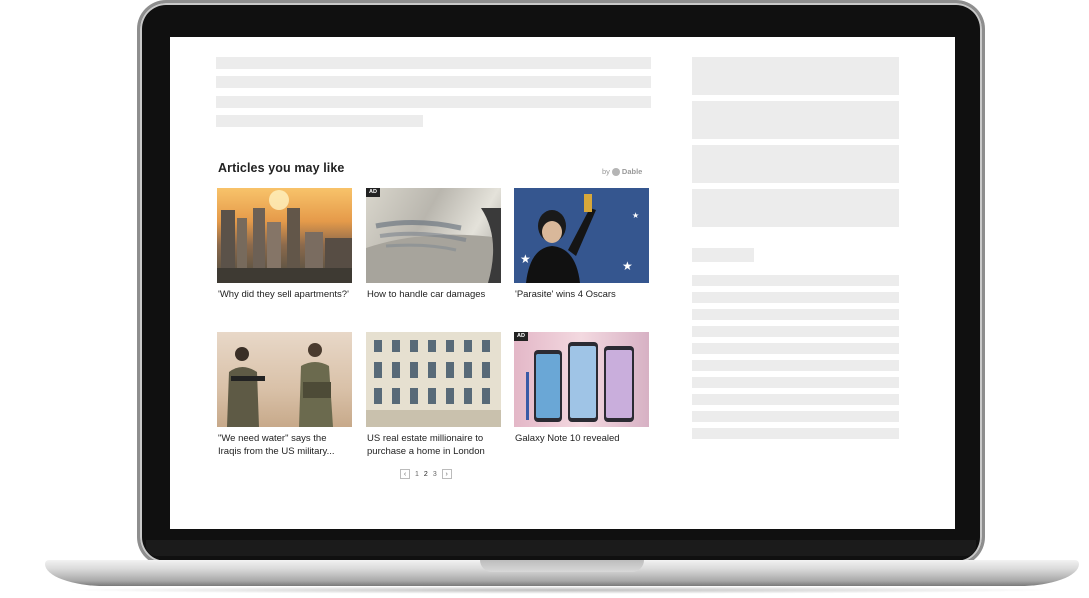  Describe the element at coordinates (606, 171) in the screenshot. I see `brand-prefix: by` at that location.